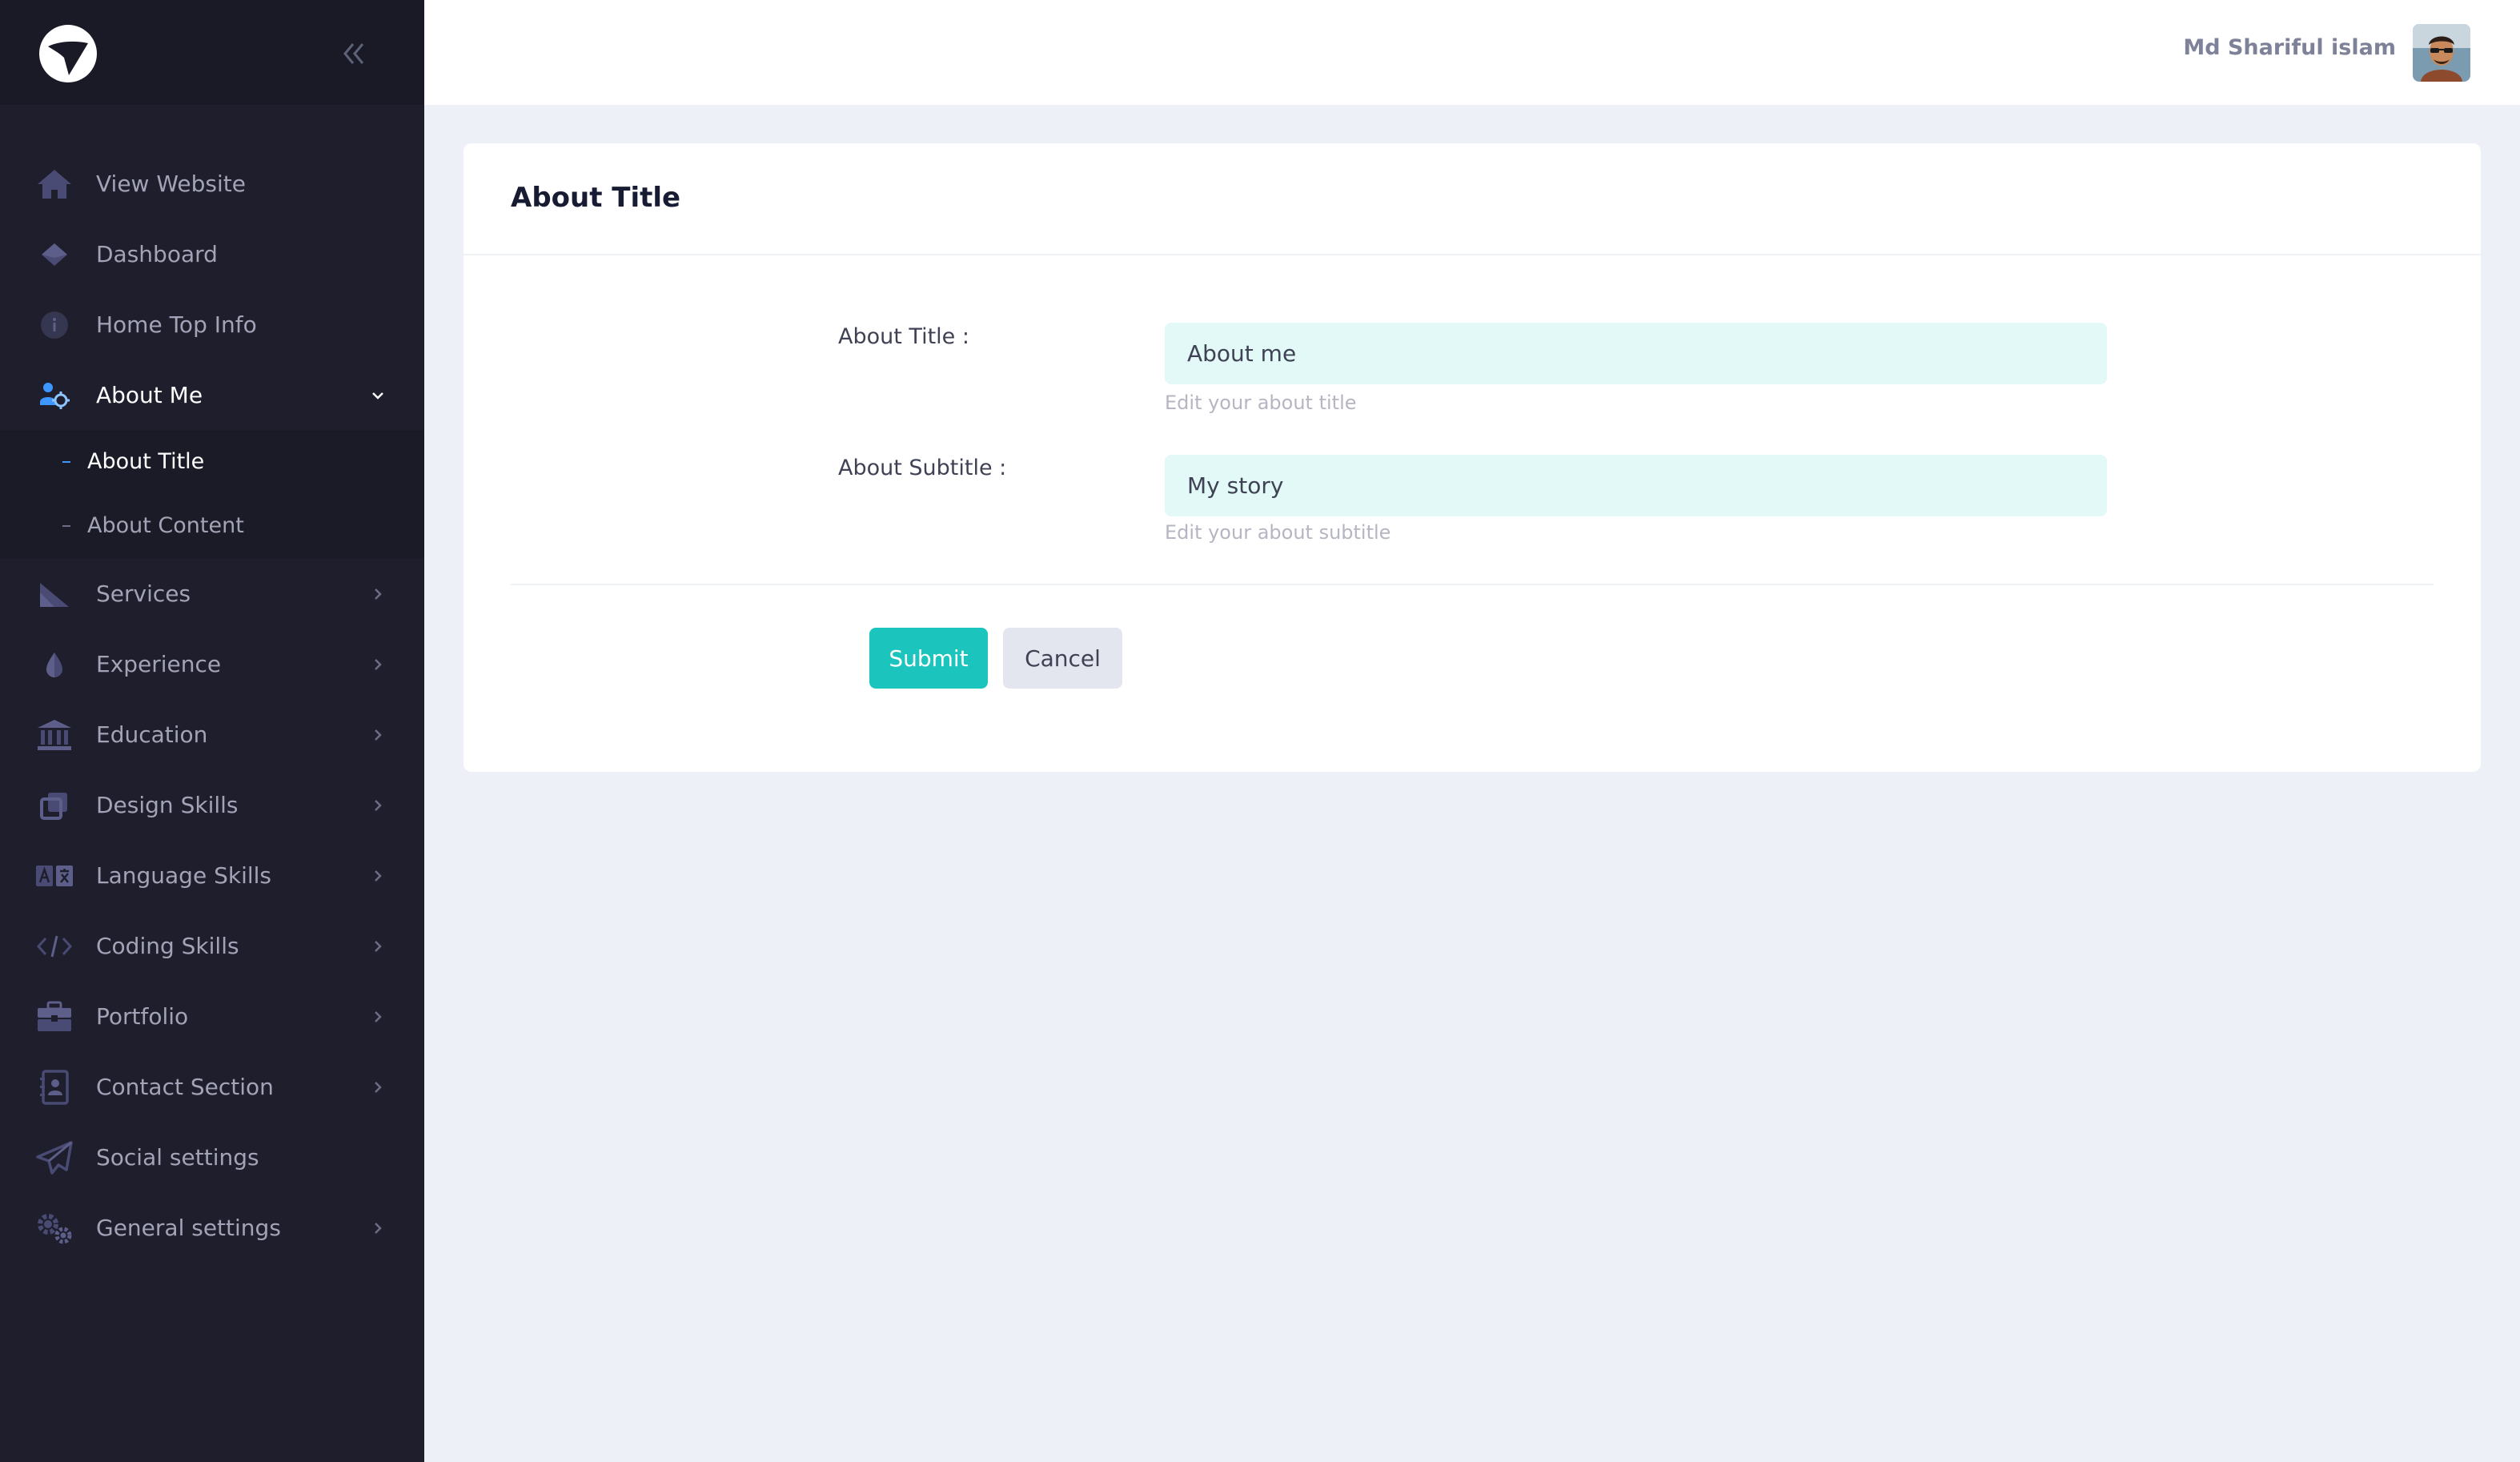 The width and height of the screenshot is (2520, 1462). I want to click on sidebar-subitem-about-content: About Content, so click(212, 526).